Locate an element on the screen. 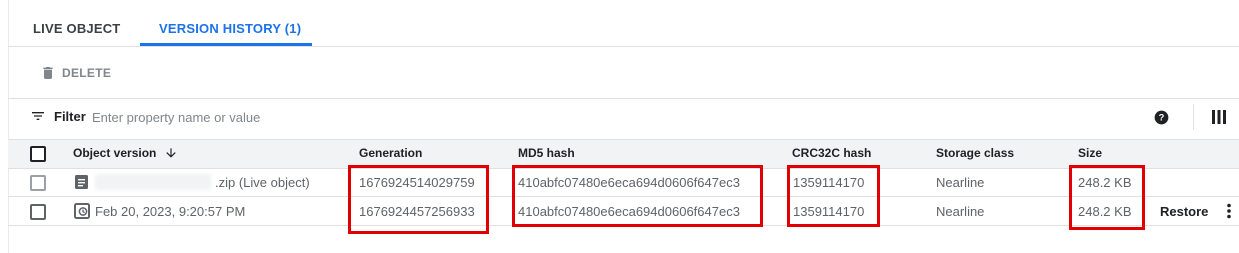 This screenshot has height=253, width=1239. delete-button: DELETE is located at coordinates (75, 73).